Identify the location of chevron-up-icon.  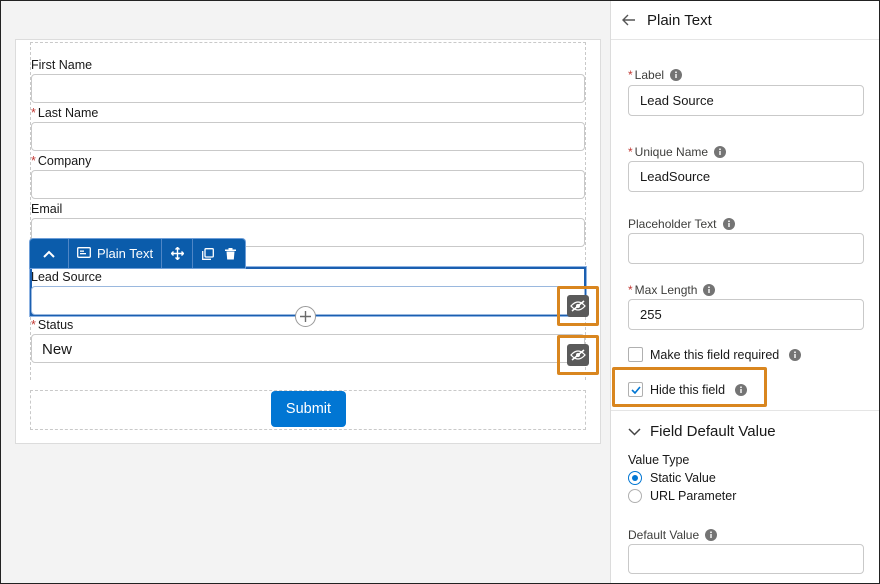
(49, 254).